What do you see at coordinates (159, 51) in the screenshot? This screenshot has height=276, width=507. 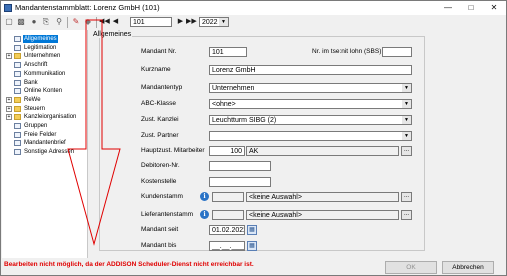 I see `mandant-nr-label: Mandant Nr.` at bounding box center [159, 51].